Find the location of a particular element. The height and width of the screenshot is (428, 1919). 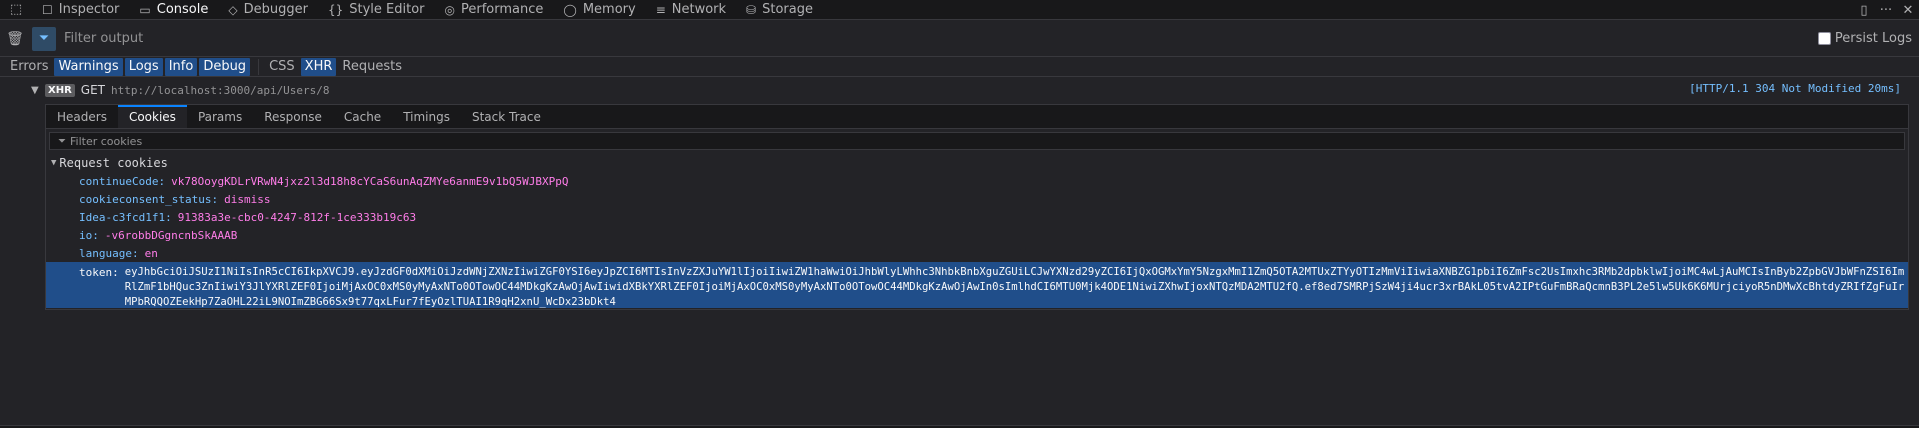

tool-tab-inspector: ☐ Inspector is located at coordinates (80, 10).